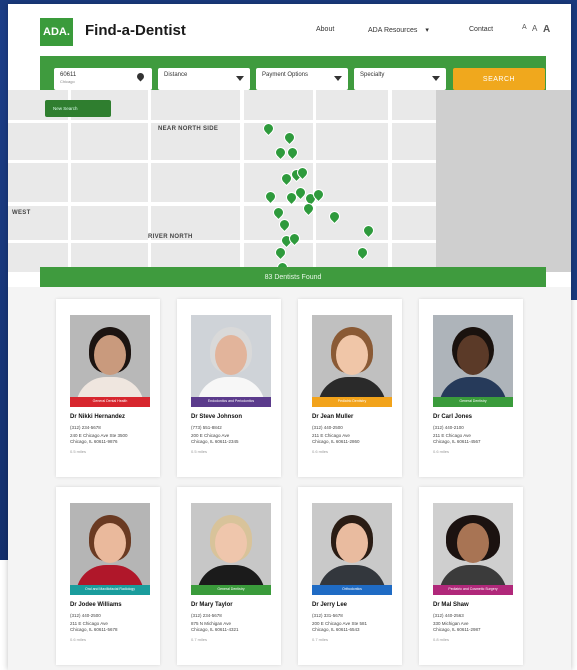 The image size is (577, 670). What do you see at coordinates (210, 435) in the screenshot?
I see `dentist-address-1: 200 E Chicago Ave` at bounding box center [210, 435].